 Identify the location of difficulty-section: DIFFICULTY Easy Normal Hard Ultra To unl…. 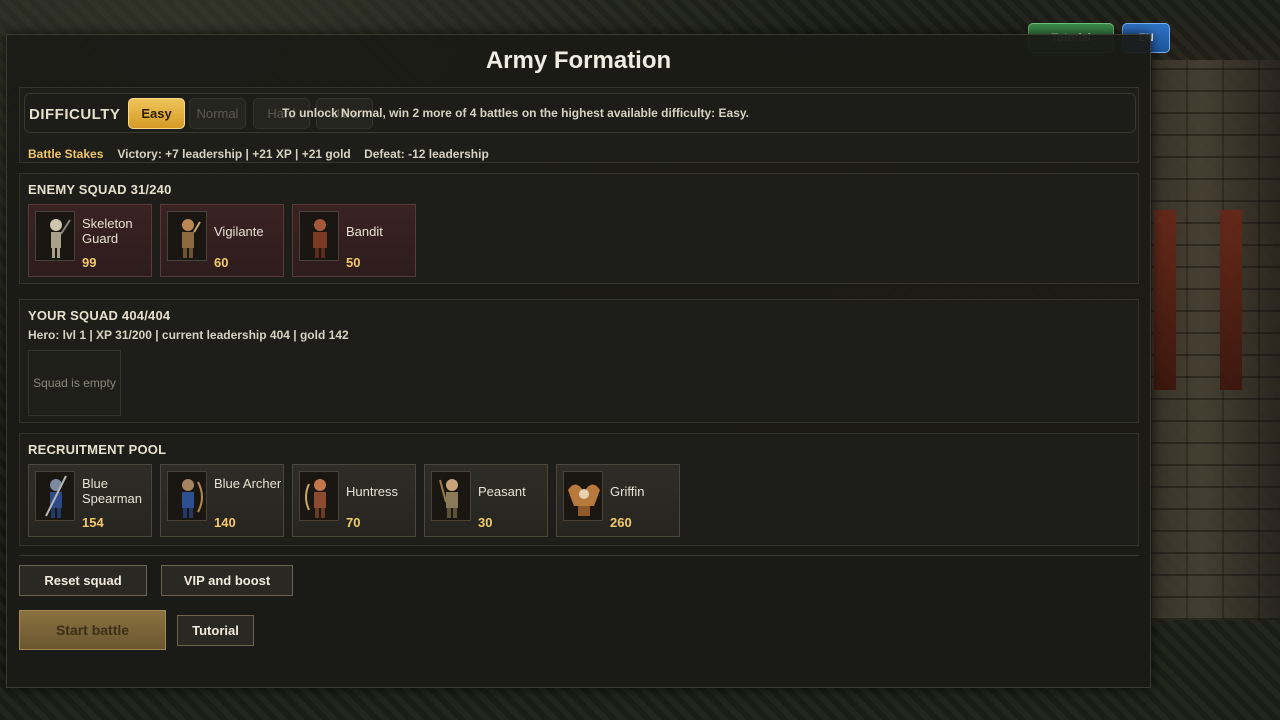
(579, 125).